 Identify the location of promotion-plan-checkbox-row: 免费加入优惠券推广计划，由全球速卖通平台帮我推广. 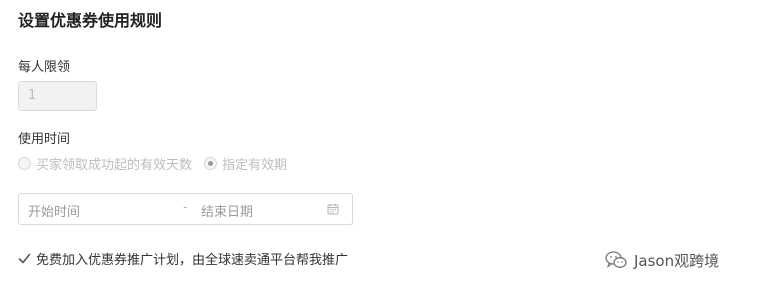
(183, 258).